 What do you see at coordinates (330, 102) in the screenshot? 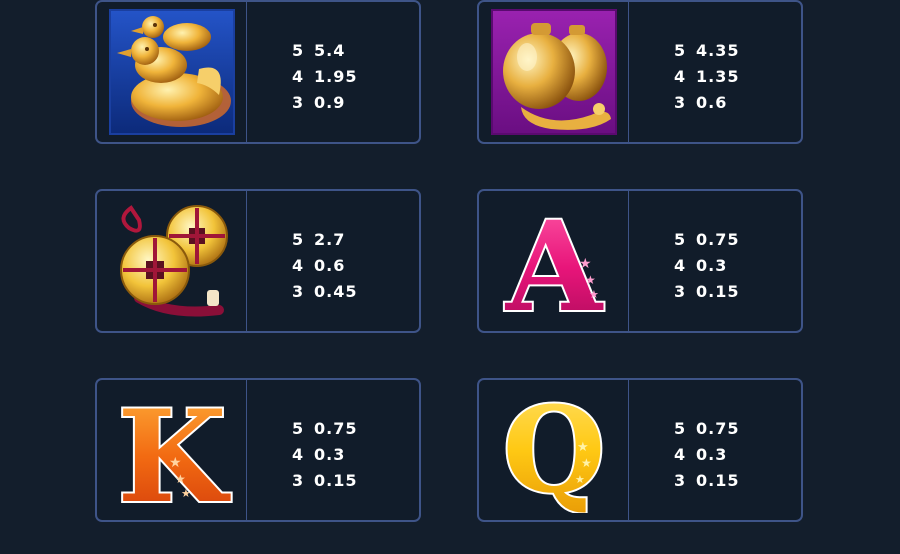
I see `payout-amount: 0.9` at bounding box center [330, 102].